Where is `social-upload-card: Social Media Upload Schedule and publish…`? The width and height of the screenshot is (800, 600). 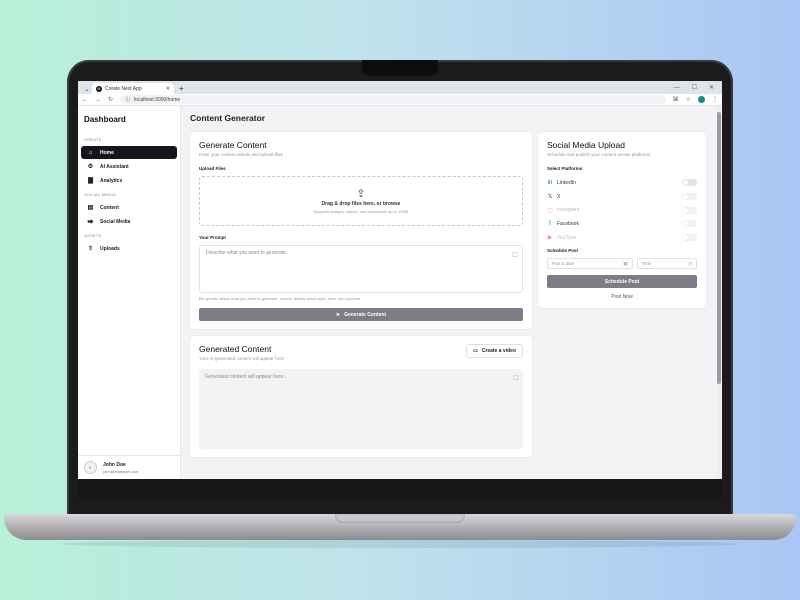
social-upload-card: Social Media Upload Schedule and publish… is located at coordinates (622, 220).